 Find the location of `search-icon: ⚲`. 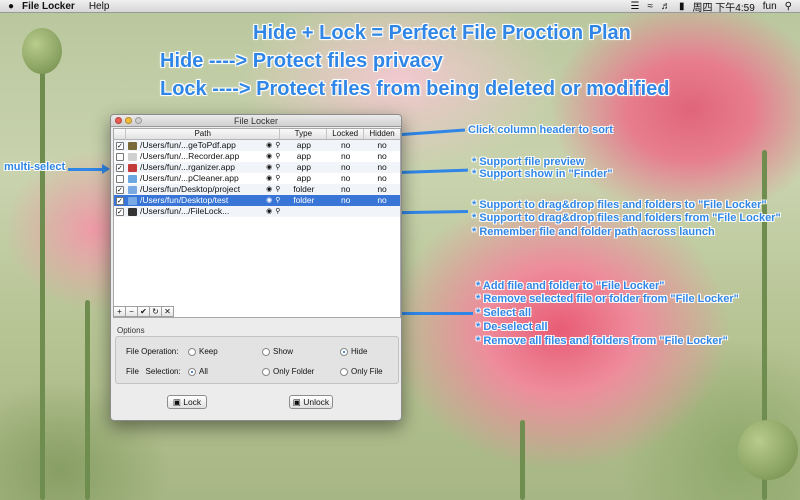

search-icon: ⚲ is located at coordinates (788, 6).